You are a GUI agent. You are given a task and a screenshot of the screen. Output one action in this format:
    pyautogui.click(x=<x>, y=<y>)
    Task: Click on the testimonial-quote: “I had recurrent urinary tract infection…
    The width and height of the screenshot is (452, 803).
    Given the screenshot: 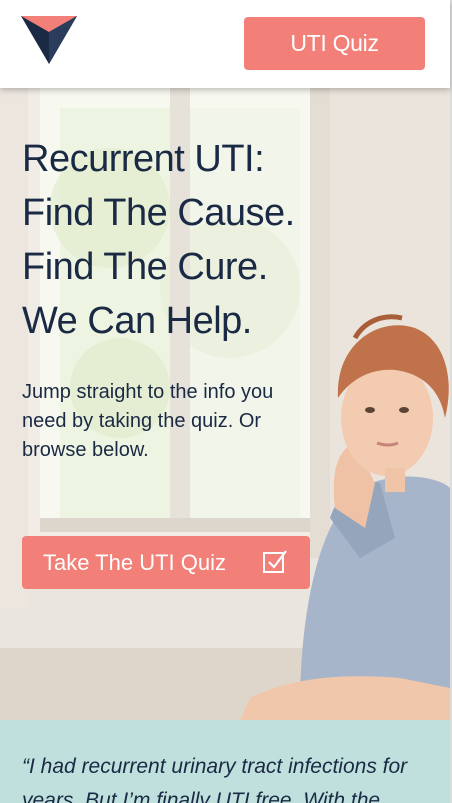 What is the action you would take?
    pyautogui.click(x=215, y=779)
    